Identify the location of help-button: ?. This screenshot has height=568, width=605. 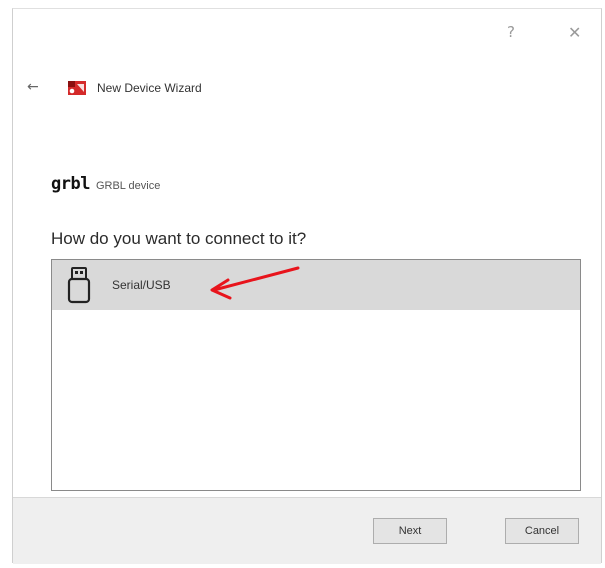
(511, 32).